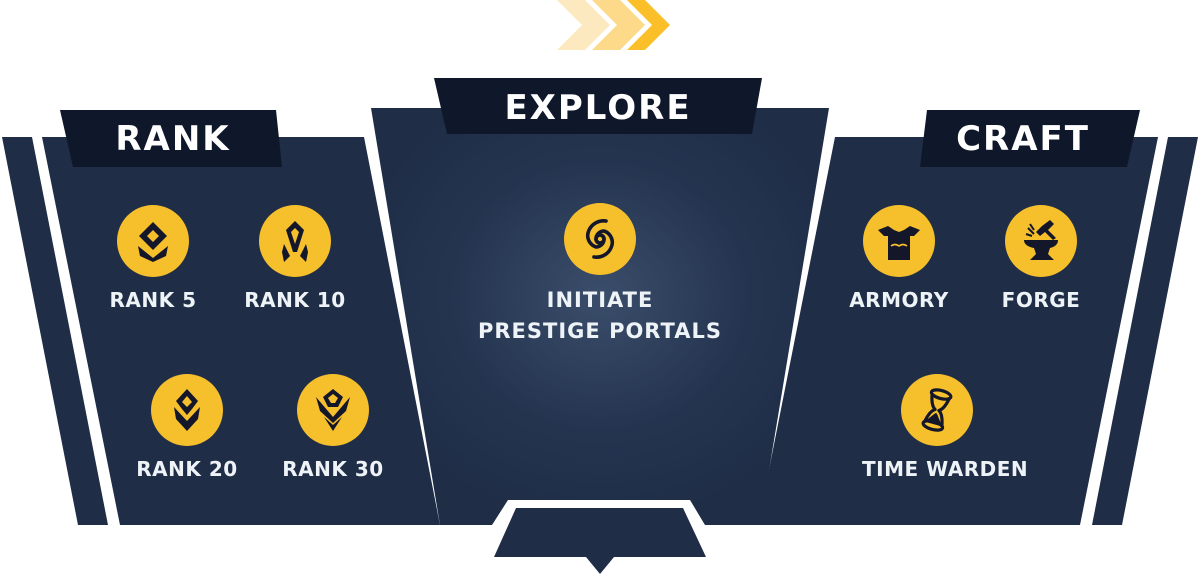 Image resolution: width=1200 pixels, height=576 pixels. I want to click on rank-title: RANK, so click(173, 139).